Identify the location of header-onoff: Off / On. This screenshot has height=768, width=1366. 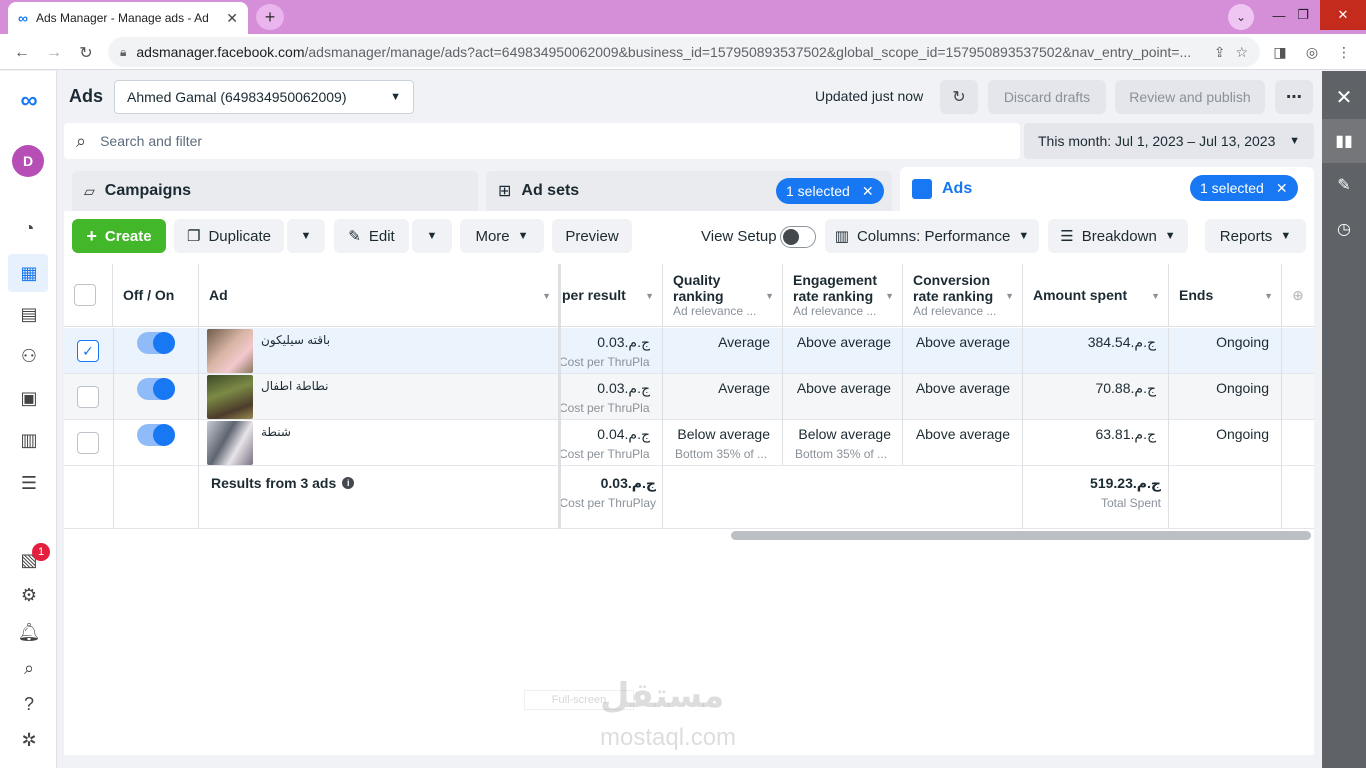
(156, 295).